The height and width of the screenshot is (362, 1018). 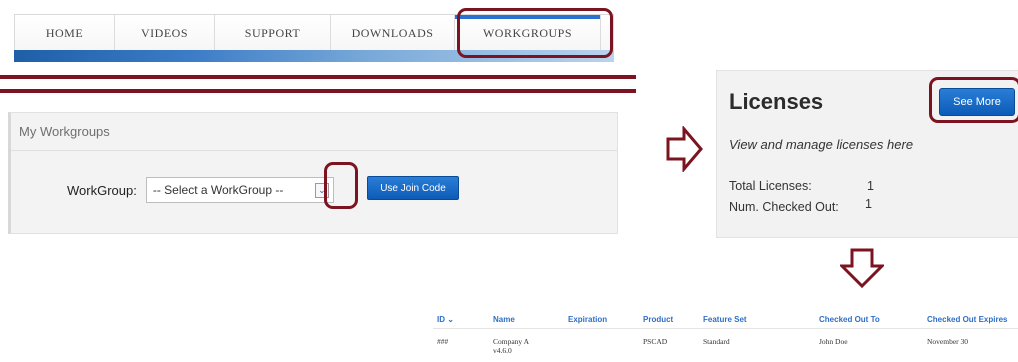 What do you see at coordinates (445, 319) in the screenshot?
I see `column-header-id: ID ⌄` at bounding box center [445, 319].